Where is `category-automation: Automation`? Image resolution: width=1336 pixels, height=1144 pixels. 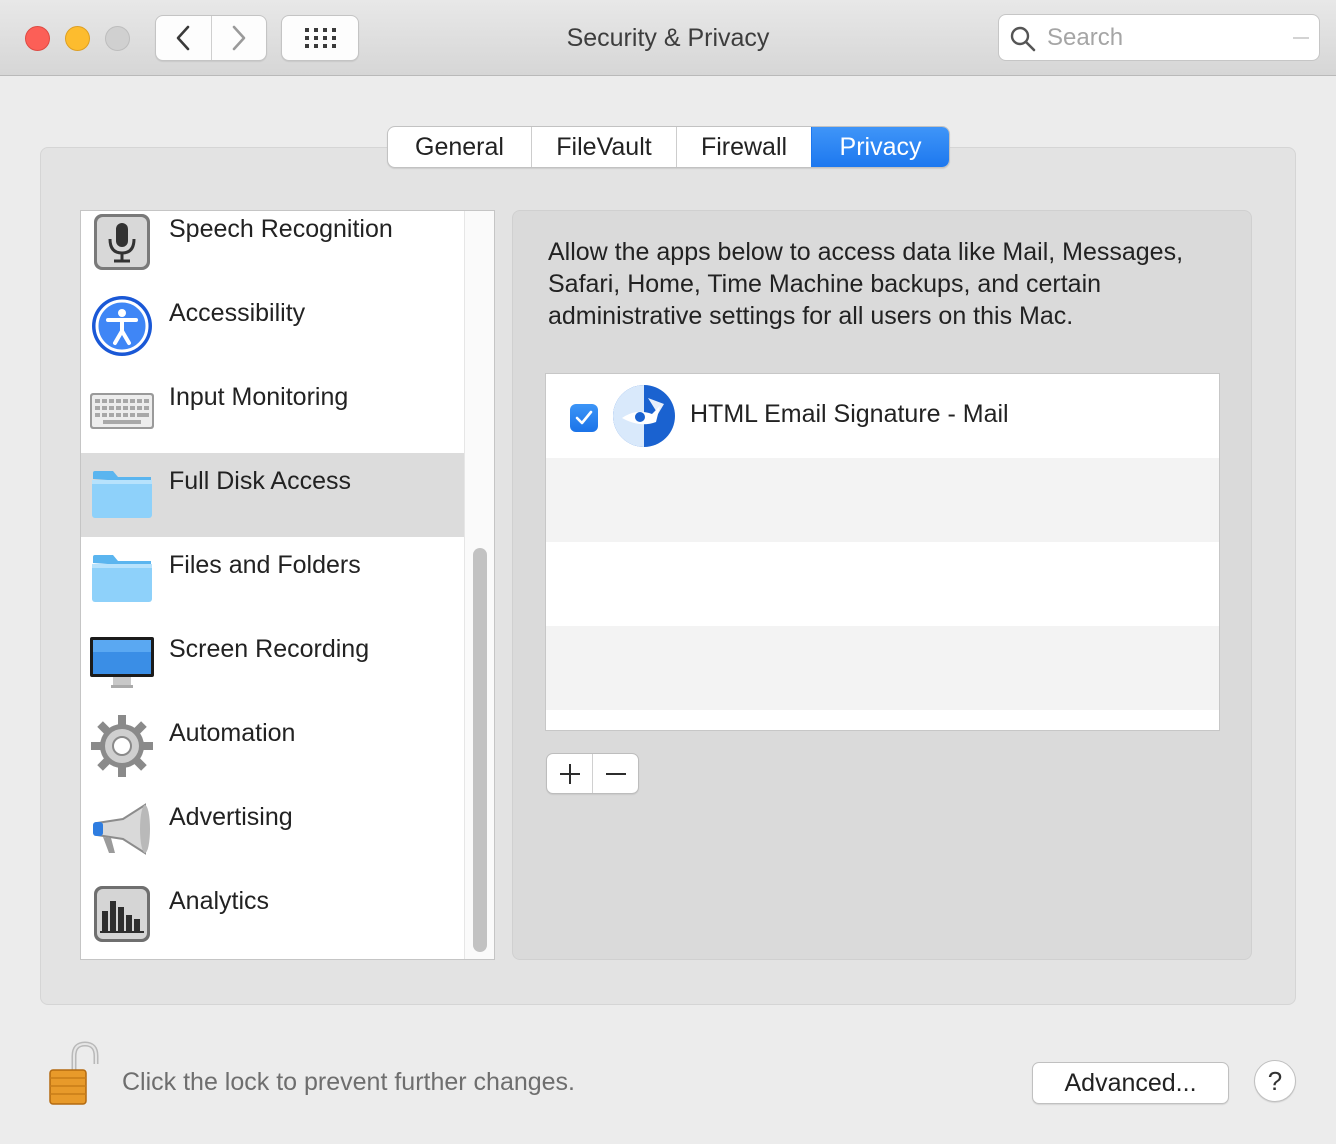
category-automation: Automation is located at coordinates (272, 747).